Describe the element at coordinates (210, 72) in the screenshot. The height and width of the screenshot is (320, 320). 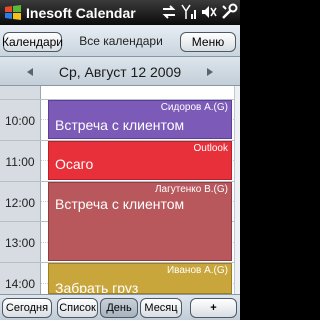
I see `next-day-arrow-icon` at that location.